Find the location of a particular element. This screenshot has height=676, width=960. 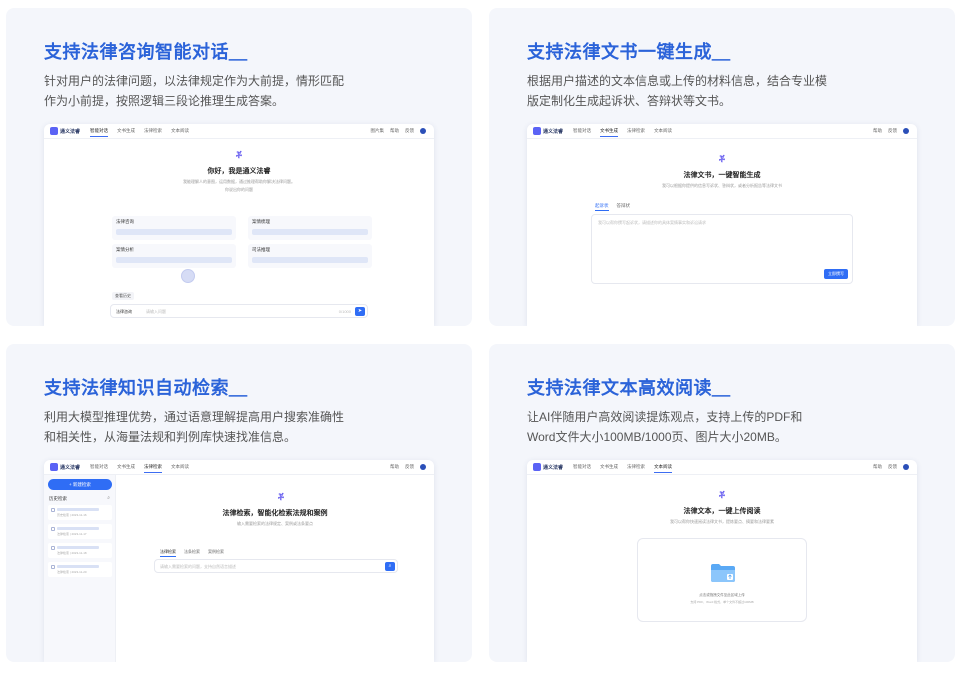

hero-subtitle: 我可以帮你快速阅读法律文书，提炼要点、摘要和法律要素 is located at coordinates (722, 521).